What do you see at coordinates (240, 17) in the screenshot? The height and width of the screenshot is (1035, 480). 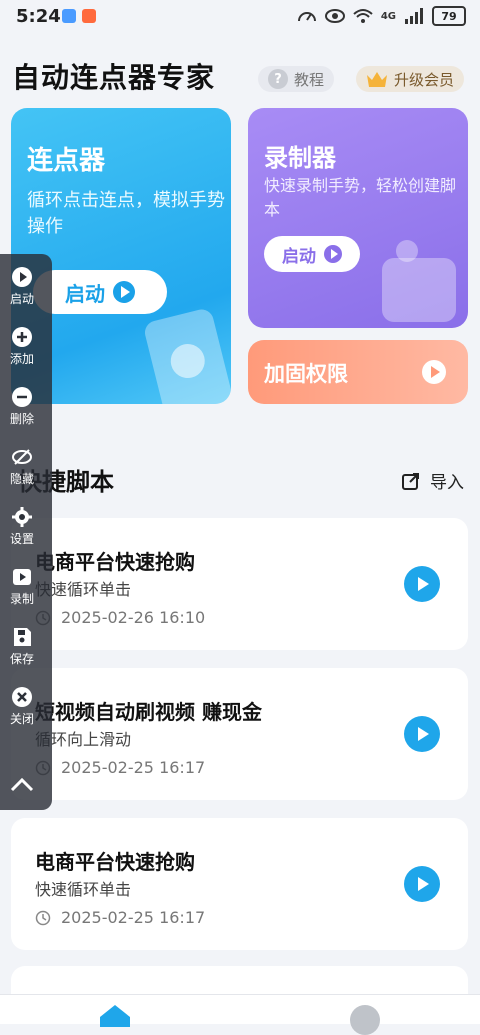 I see `status-bar: 5:24 4G 79` at bounding box center [240, 17].